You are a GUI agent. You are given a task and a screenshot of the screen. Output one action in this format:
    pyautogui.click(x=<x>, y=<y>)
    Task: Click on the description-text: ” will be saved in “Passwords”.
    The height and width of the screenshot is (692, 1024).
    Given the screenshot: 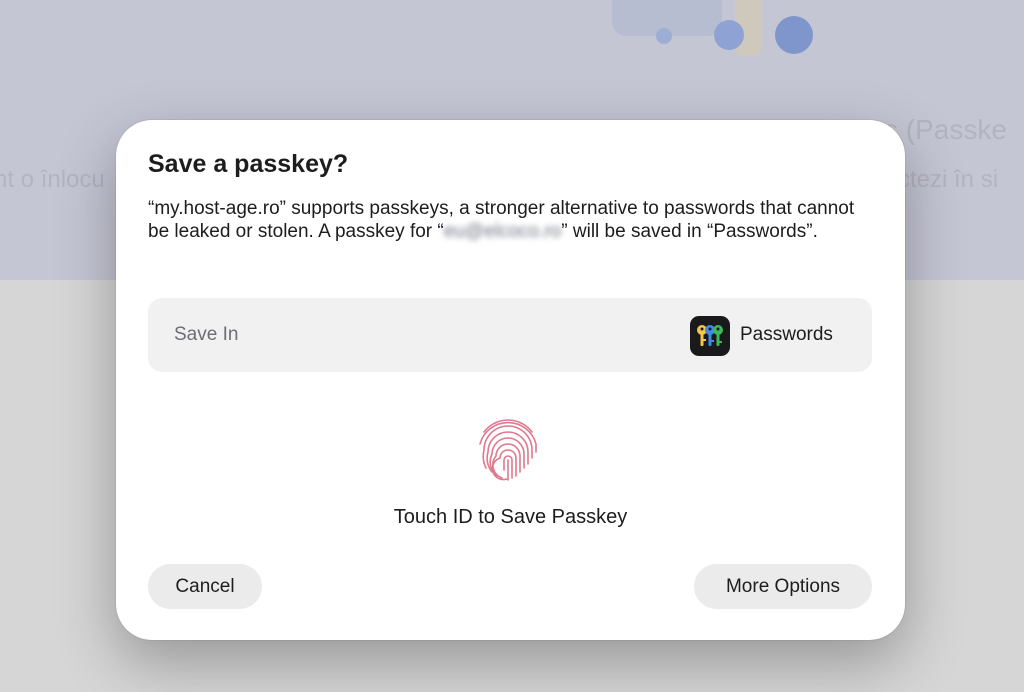 What is the action you would take?
    pyautogui.click(x=689, y=231)
    